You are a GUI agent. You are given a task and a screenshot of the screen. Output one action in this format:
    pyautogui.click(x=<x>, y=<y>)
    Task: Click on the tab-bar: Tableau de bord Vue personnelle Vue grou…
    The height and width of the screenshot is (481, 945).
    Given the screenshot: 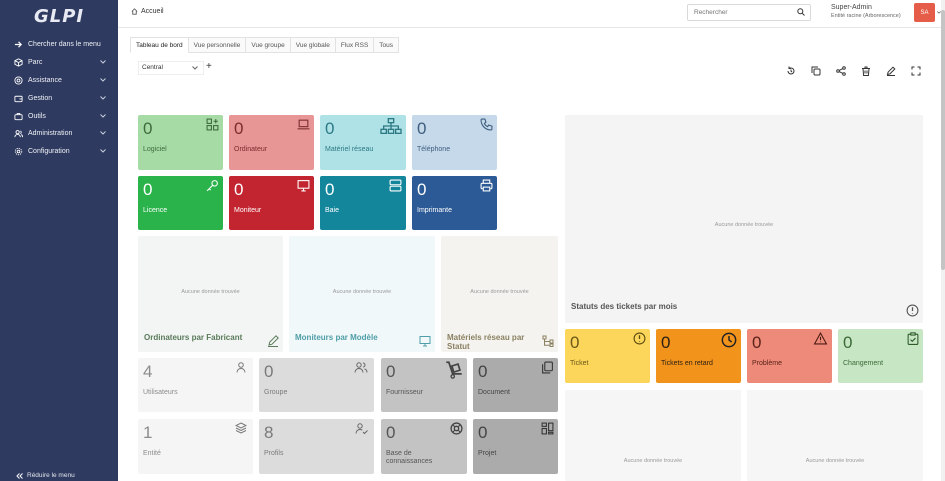 What is the action you would take?
    pyautogui.click(x=265, y=45)
    